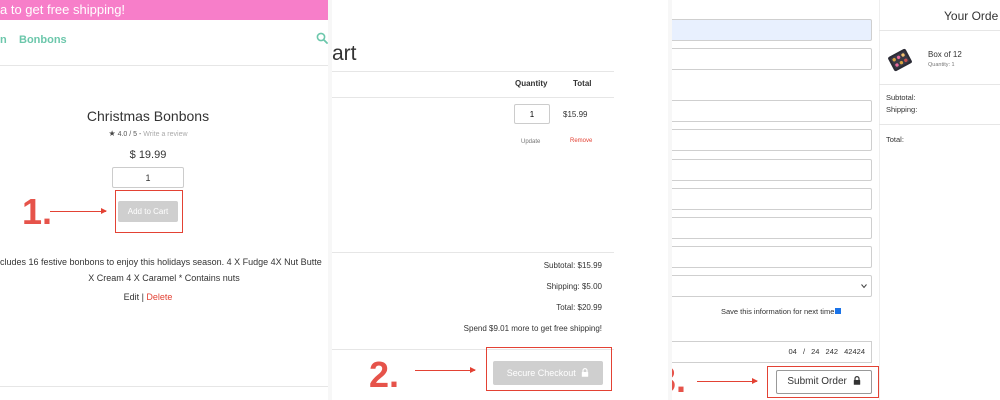 The width and height of the screenshot is (1000, 400). Describe the element at coordinates (532, 114) in the screenshot. I see `cart-quantity-input` at that location.